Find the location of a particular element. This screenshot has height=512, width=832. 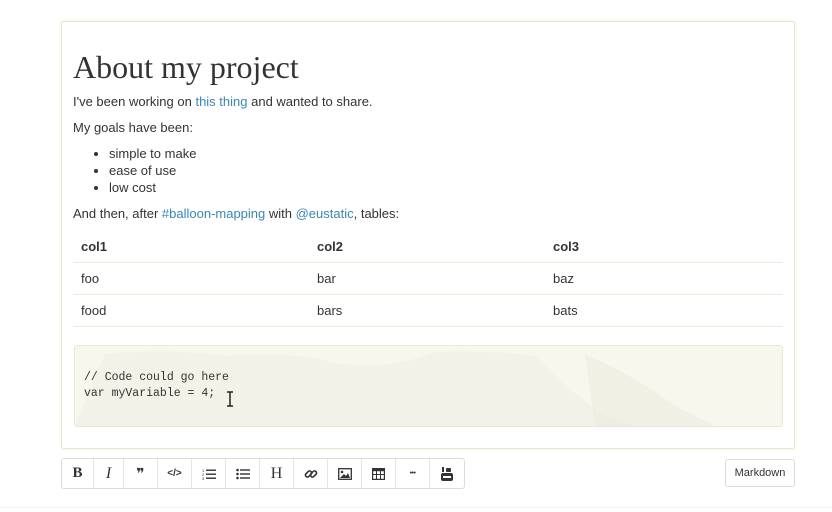

quote-button: ❞ is located at coordinates (141, 473).